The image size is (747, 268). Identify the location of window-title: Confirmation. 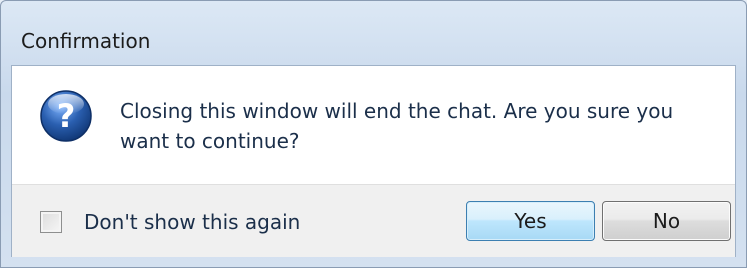
(86, 41).